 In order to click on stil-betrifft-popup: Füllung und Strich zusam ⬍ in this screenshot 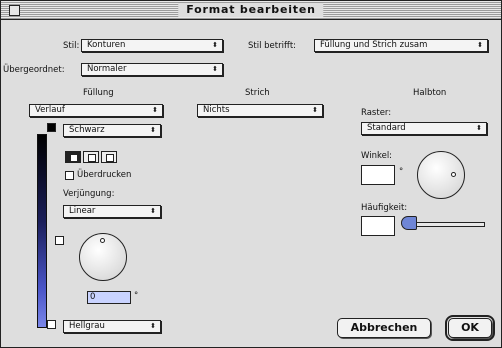, I will do `click(401, 45)`.